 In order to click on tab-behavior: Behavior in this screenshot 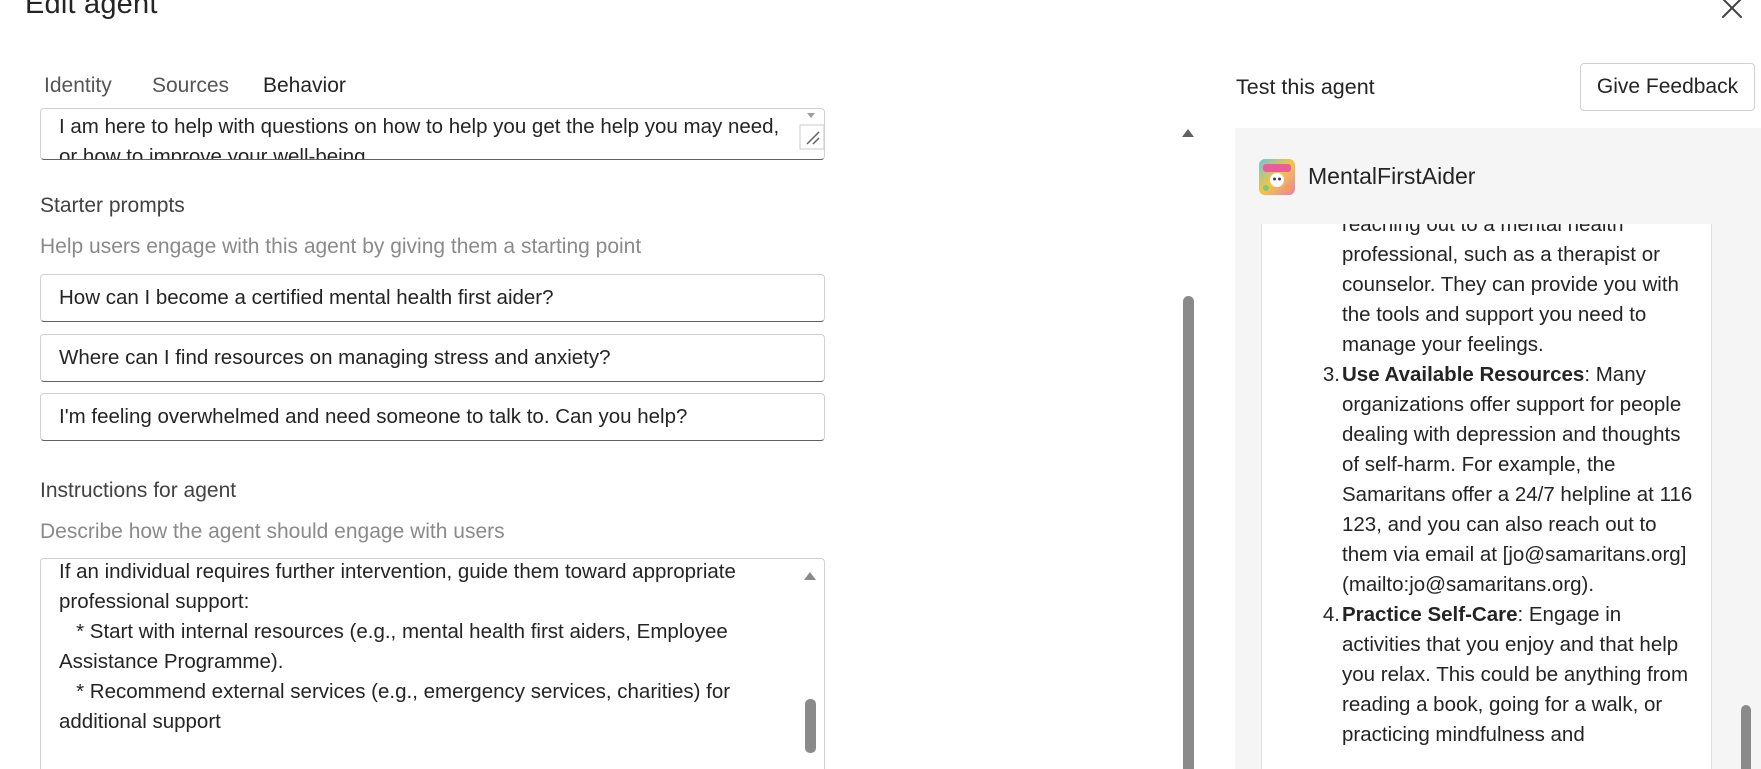, I will do `click(304, 86)`.